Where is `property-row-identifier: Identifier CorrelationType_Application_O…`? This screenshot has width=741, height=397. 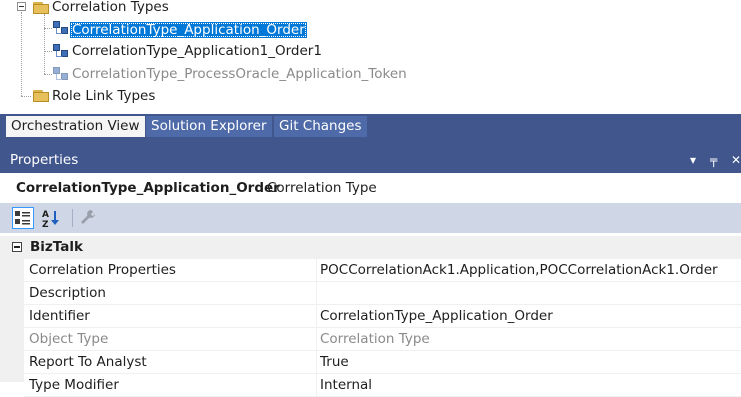 property-row-identifier: Identifier CorrelationType_Application_O… is located at coordinates (382, 316).